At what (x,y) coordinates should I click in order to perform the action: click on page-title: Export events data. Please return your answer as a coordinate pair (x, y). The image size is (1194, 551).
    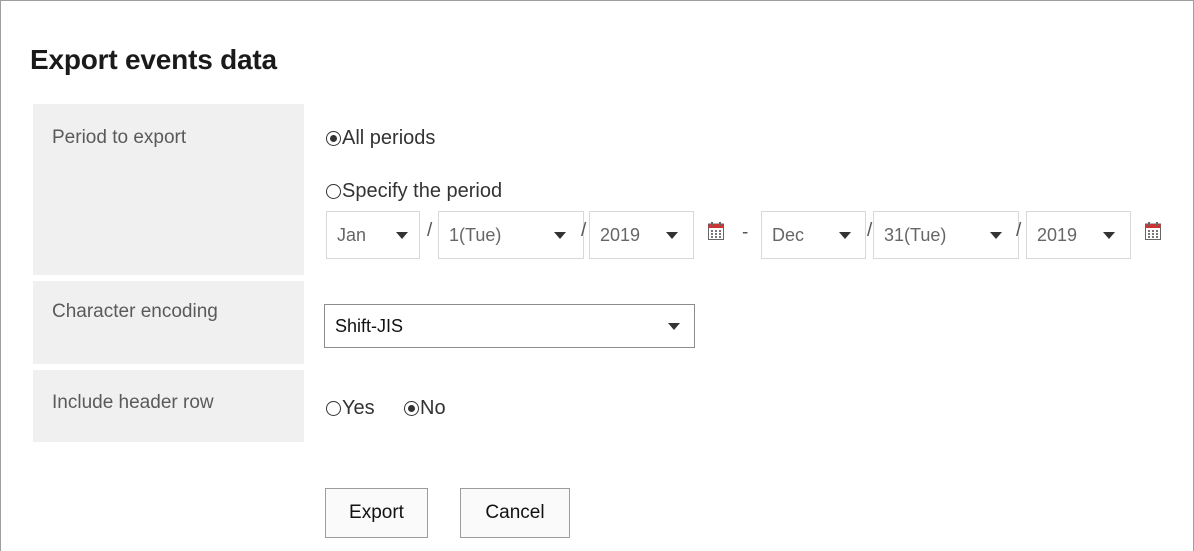
    Looking at the image, I should click on (153, 59).